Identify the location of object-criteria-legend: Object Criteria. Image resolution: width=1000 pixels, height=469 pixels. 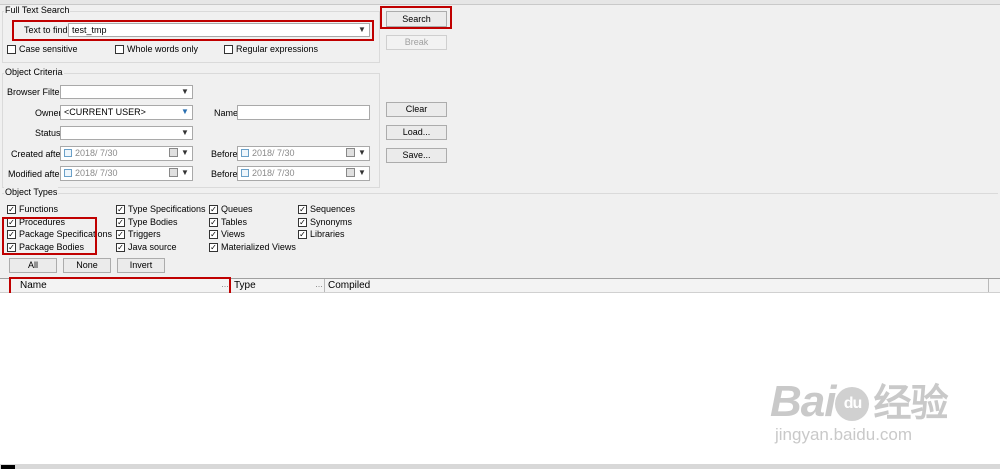
(34, 72).